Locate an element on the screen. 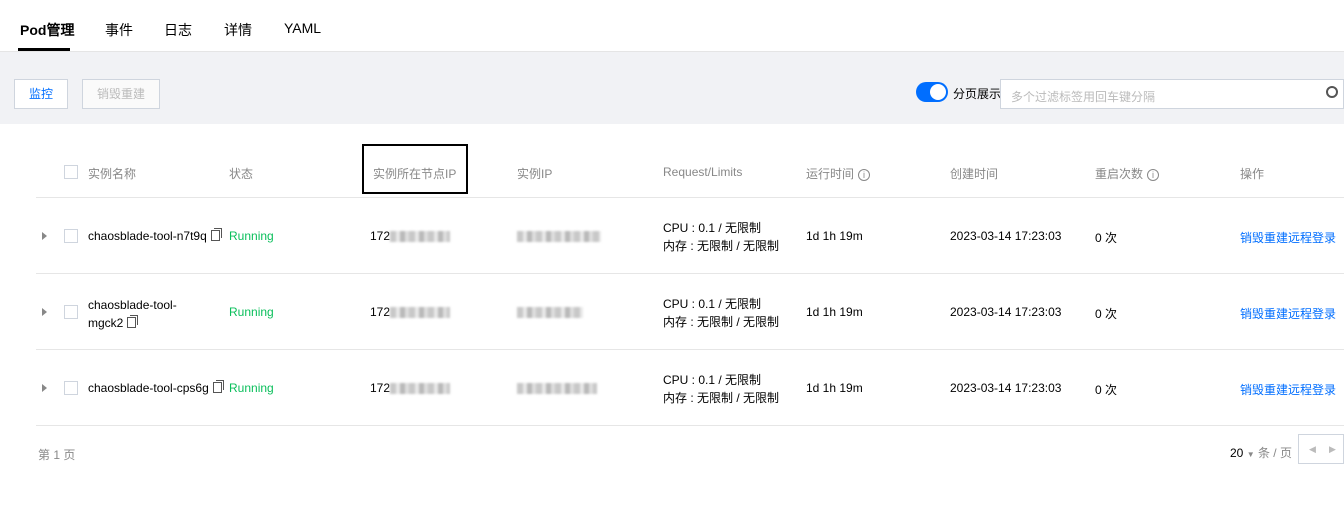  monitor-button: 监控 is located at coordinates (41, 94).